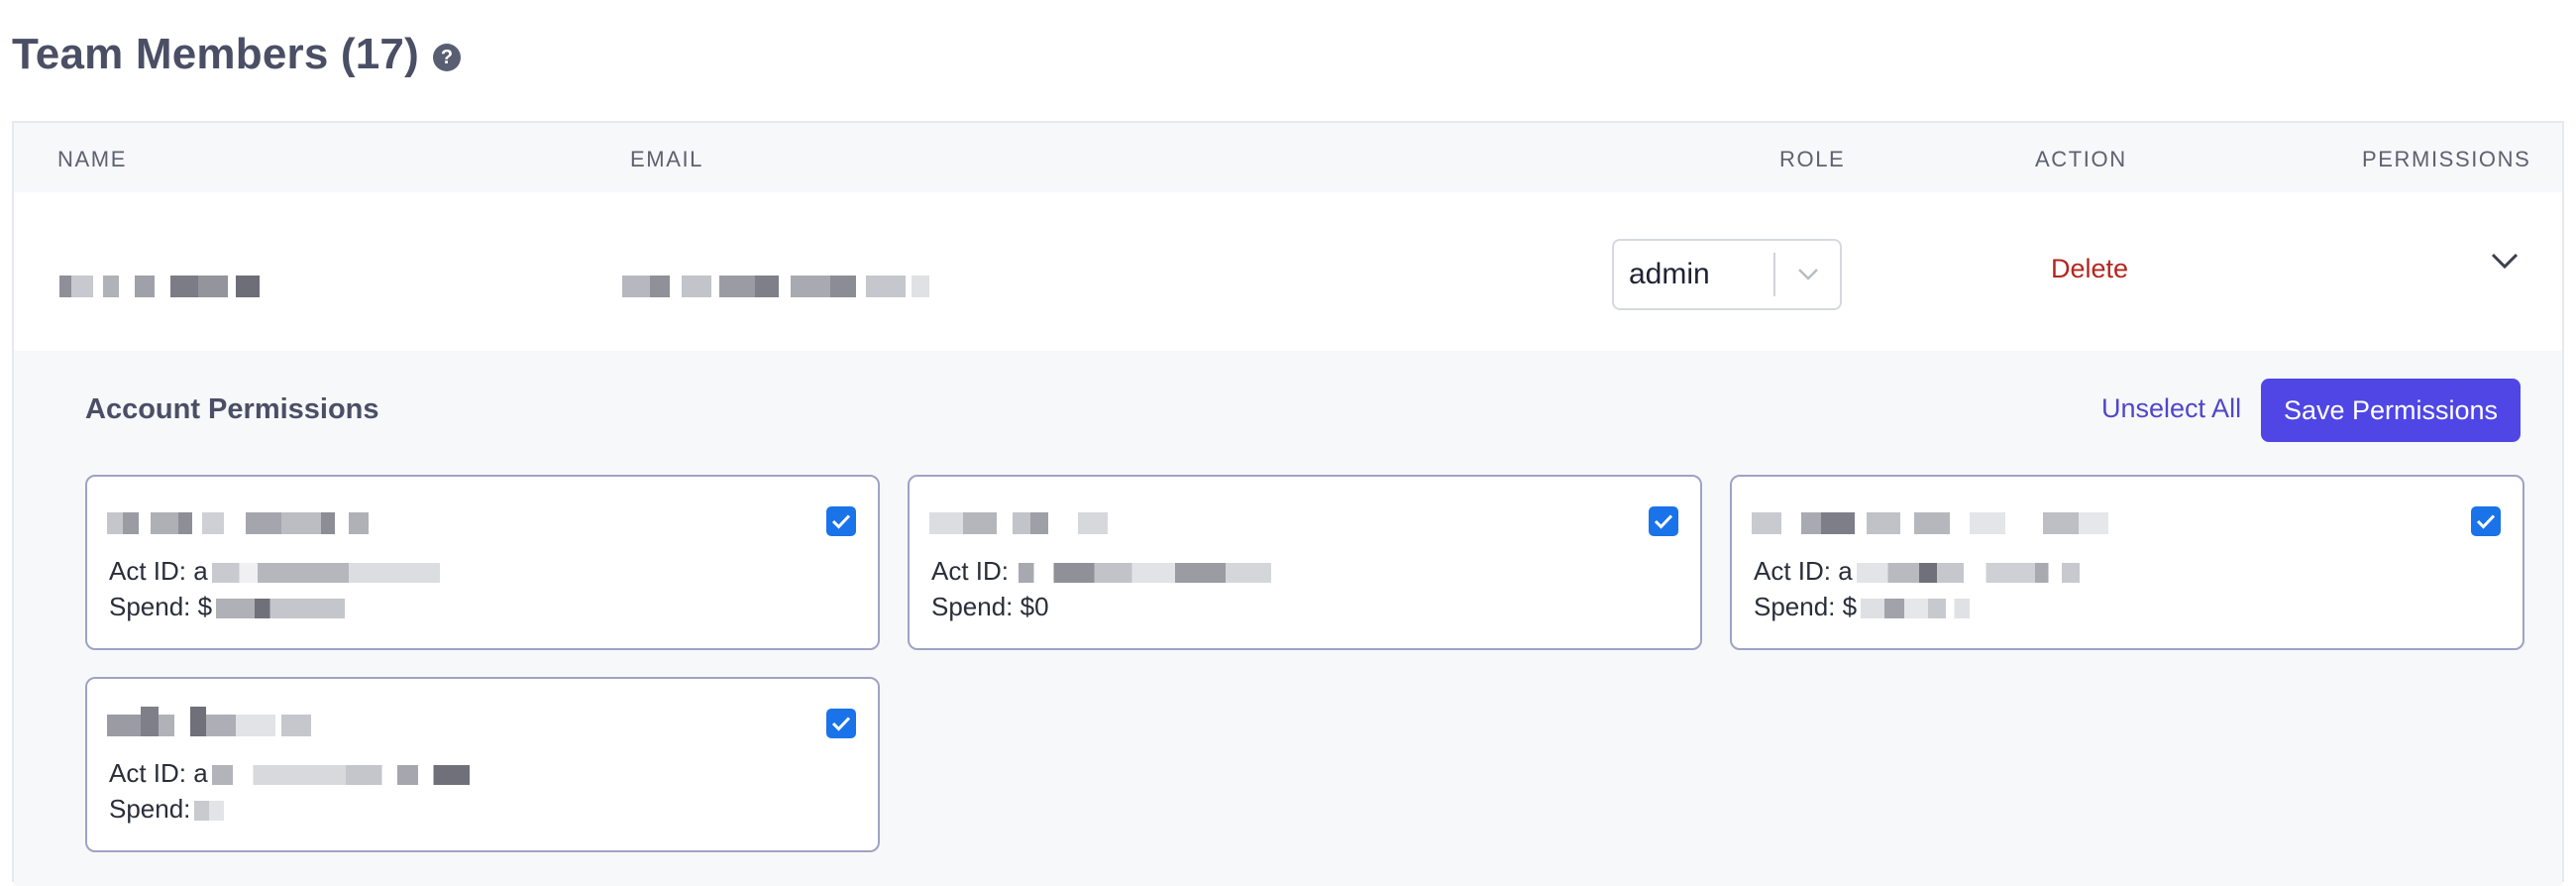 This screenshot has width=2576, height=886. Describe the element at coordinates (1288, 158) in the screenshot. I see `table-header: NAME EMAIL ROLE ACTION PERMISSIONS` at that location.